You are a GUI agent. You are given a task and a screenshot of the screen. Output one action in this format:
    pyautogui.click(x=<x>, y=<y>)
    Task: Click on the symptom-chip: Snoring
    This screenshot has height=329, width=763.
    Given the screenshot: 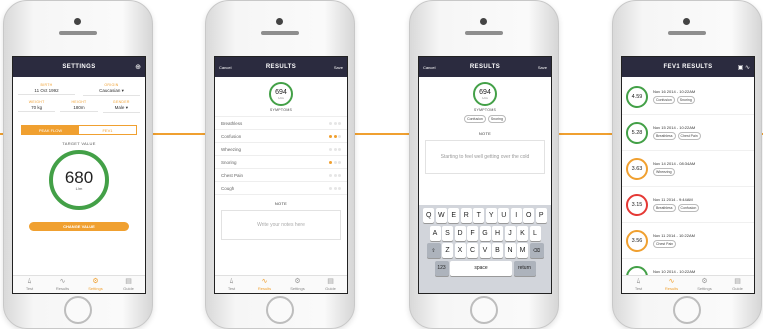 What is the action you would take?
    pyautogui.click(x=496, y=119)
    